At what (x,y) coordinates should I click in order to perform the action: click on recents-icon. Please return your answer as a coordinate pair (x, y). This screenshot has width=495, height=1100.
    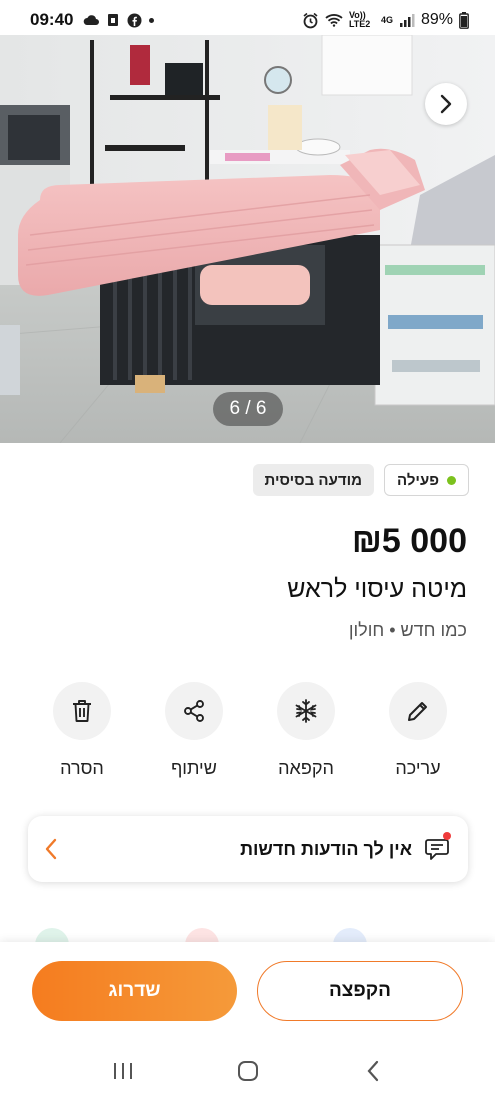
    Looking at the image, I should click on (122, 1071).